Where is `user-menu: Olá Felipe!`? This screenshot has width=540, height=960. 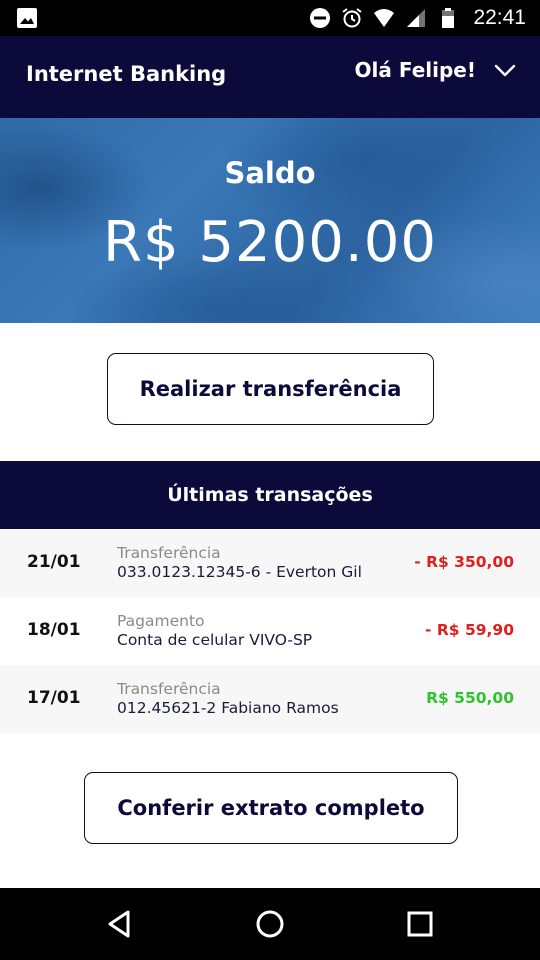
user-menu: Olá Felipe! is located at coordinates (435, 70).